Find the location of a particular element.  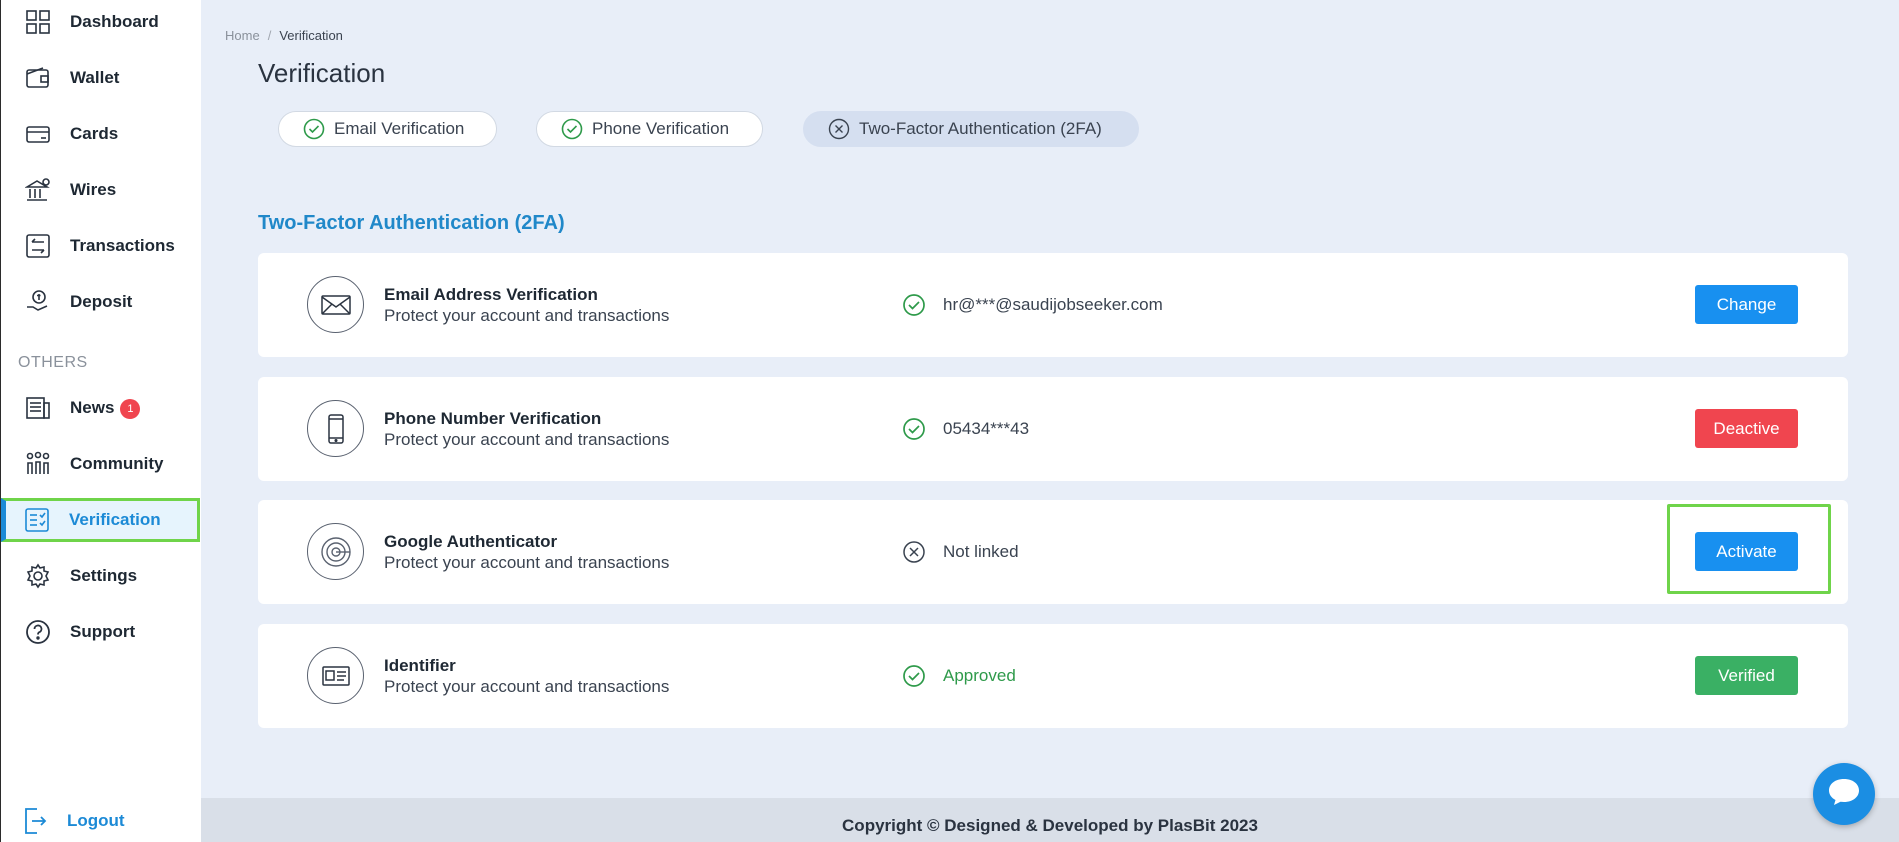

wallet-icon is located at coordinates (38, 78).